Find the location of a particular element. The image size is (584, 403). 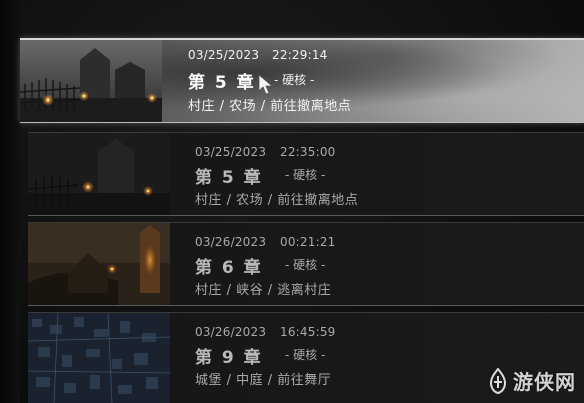

save-location: 城堡 / 中庭 / 前往舞厅 is located at coordinates (263, 380).